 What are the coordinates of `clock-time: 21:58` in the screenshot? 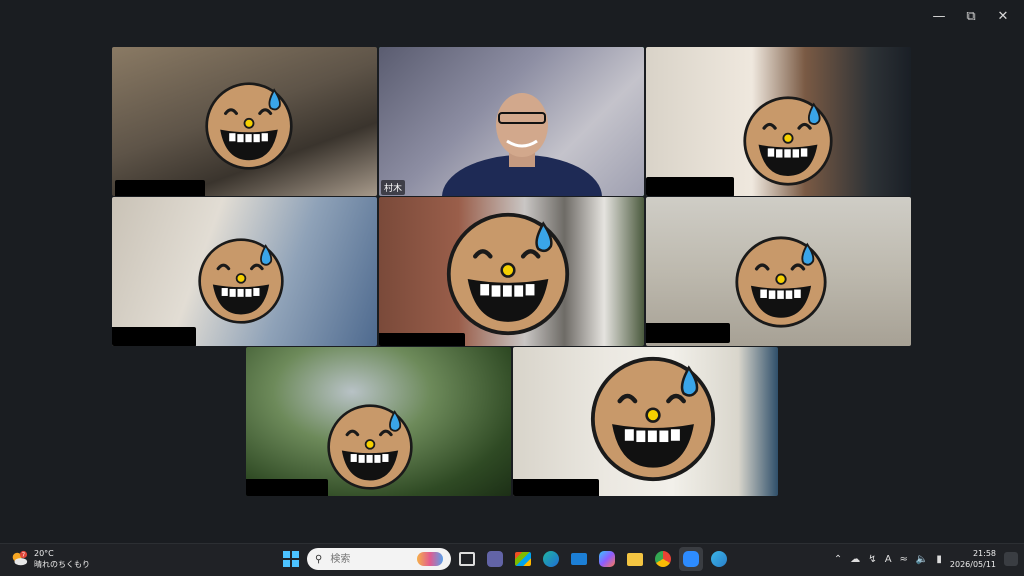 It's located at (984, 553).